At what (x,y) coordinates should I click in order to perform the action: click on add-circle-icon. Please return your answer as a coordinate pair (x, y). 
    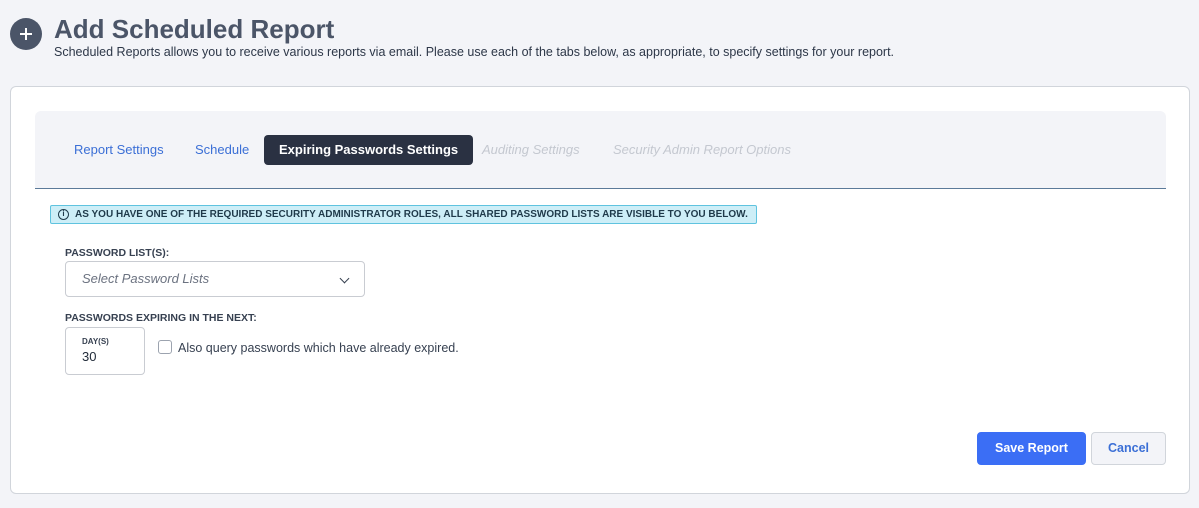
    Looking at the image, I should click on (26, 34).